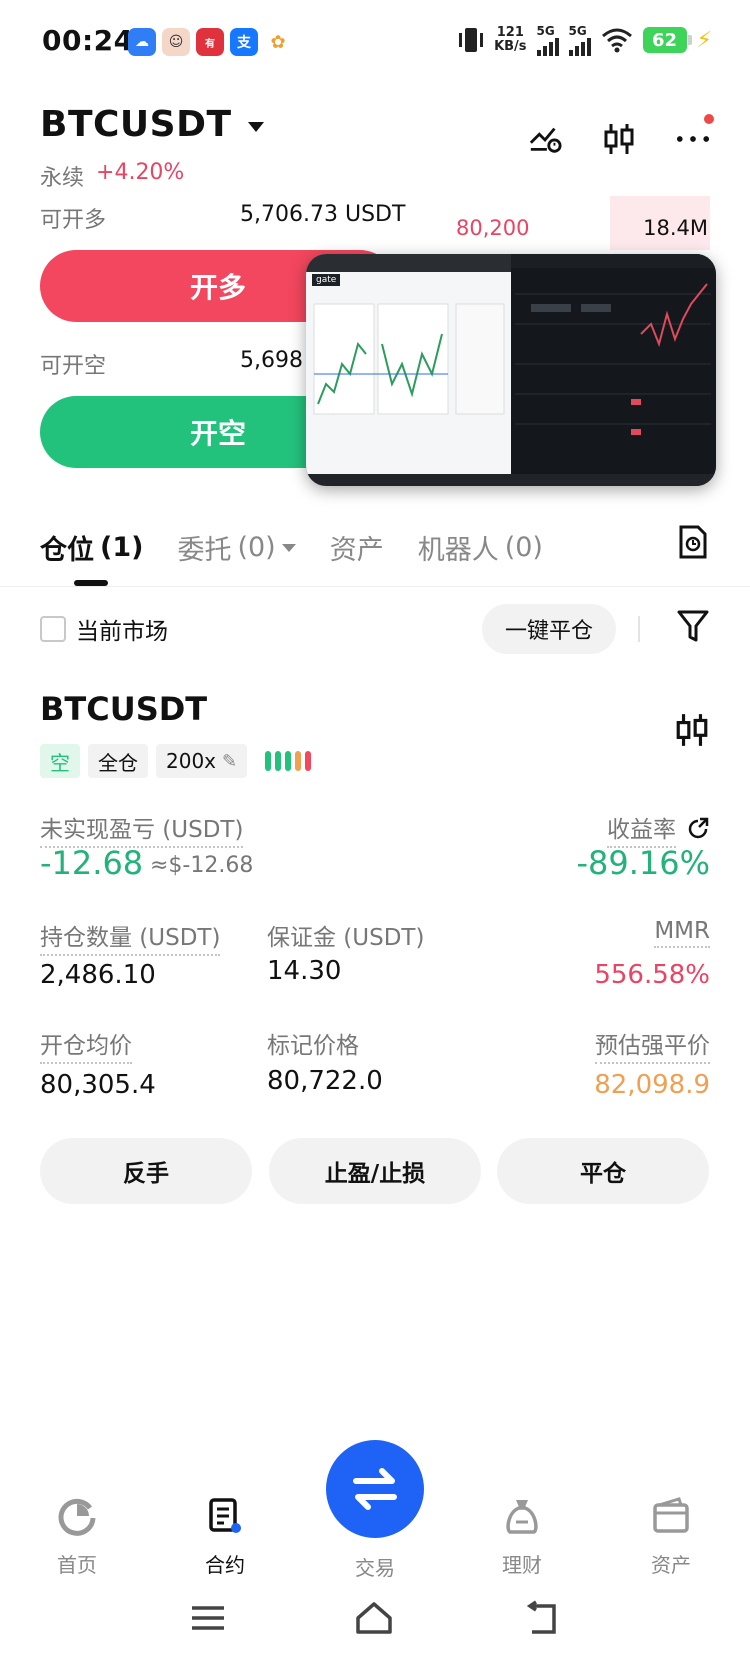 Image resolution: width=750 pixels, height=1673 pixels. What do you see at coordinates (225, 1565) in the screenshot?
I see `nav-futures-label: 合约` at bounding box center [225, 1565].